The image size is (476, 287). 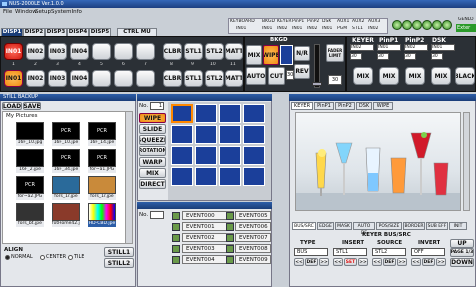 What do you see at coordinates (325, 226) in the screenshot?
I see `subtab-edge: EDGE` at bounding box center [325, 226].